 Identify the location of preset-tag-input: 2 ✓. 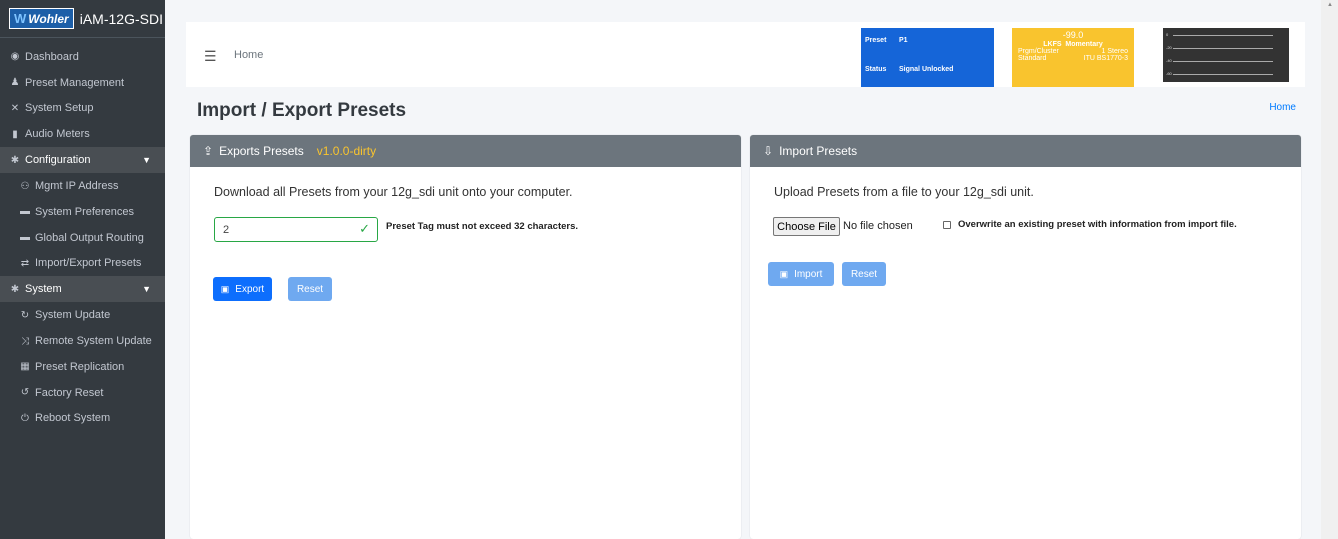
(296, 229).